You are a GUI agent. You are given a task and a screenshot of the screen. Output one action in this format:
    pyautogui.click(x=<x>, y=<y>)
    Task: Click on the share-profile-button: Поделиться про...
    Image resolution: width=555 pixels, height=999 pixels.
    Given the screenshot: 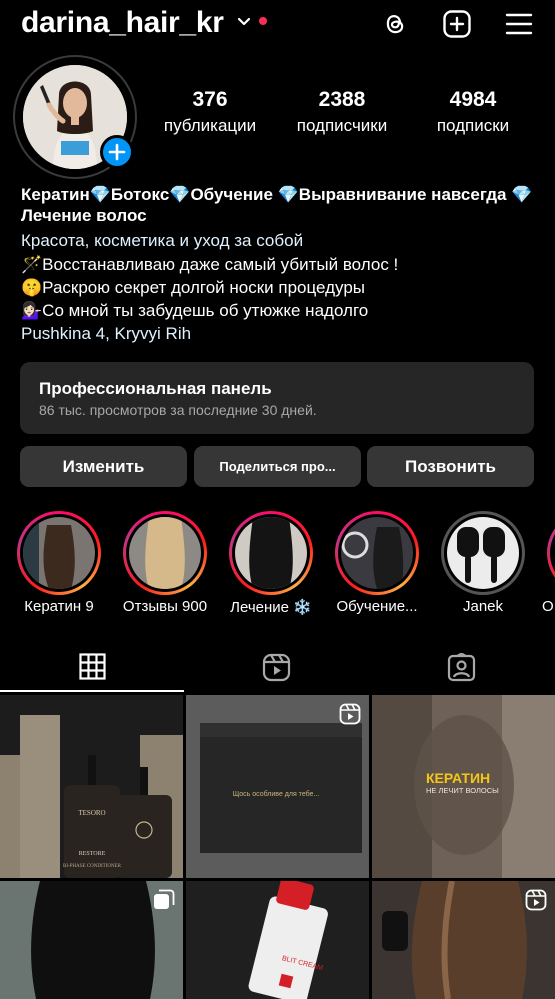 What is the action you would take?
    pyautogui.click(x=277, y=466)
    